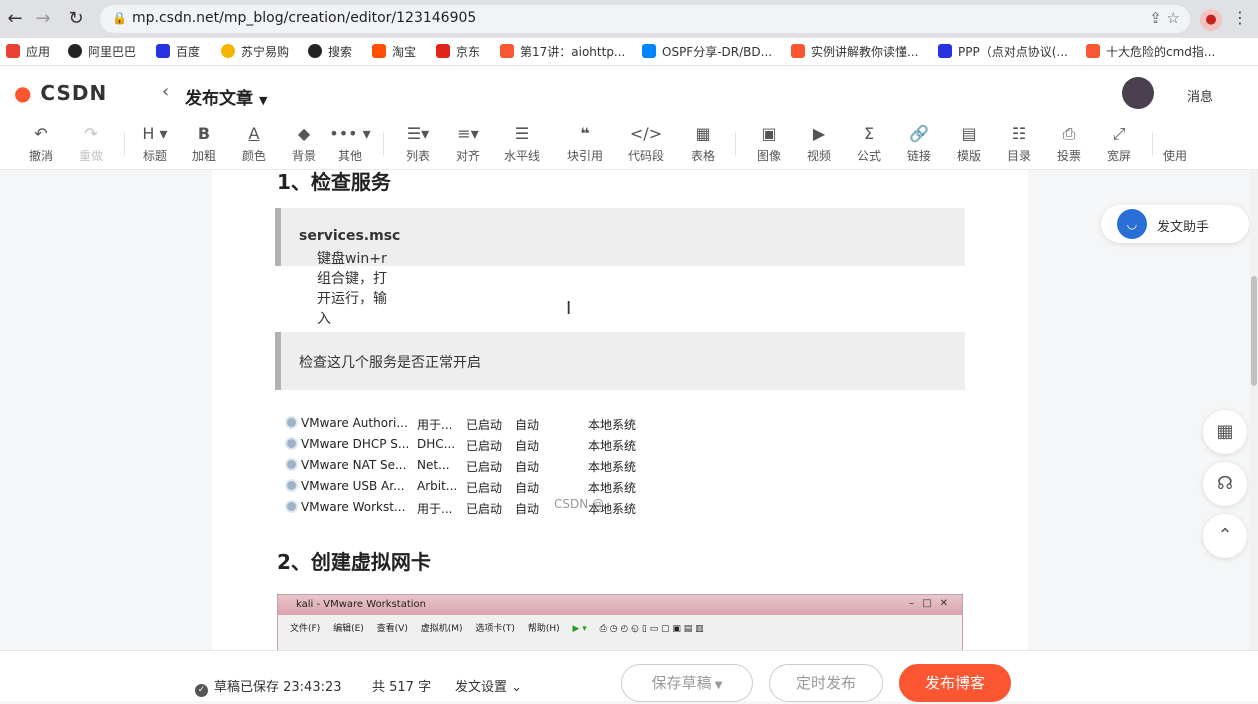 The height and width of the screenshot is (704, 1258). Describe the element at coordinates (102, 52) in the screenshot. I see `bookmark-alibaba: 阿里巴巴` at that location.